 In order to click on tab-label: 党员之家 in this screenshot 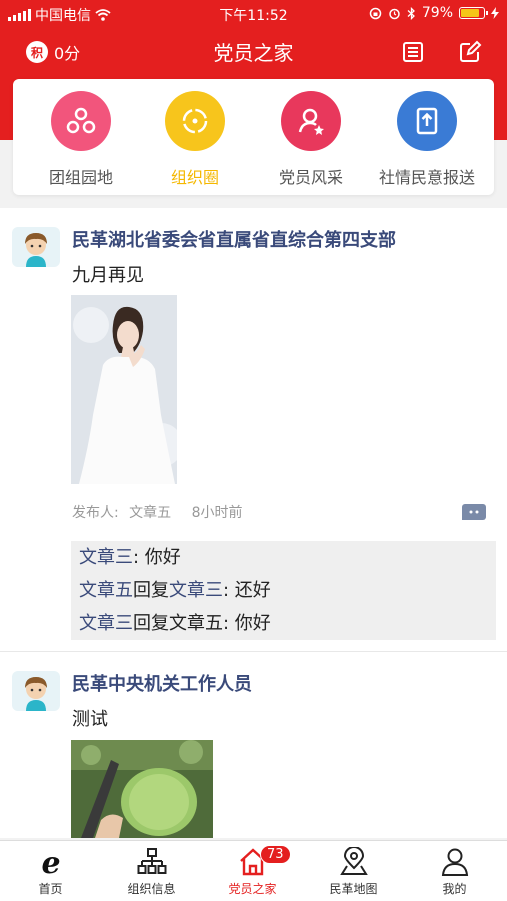, I will do `click(252, 889)`.